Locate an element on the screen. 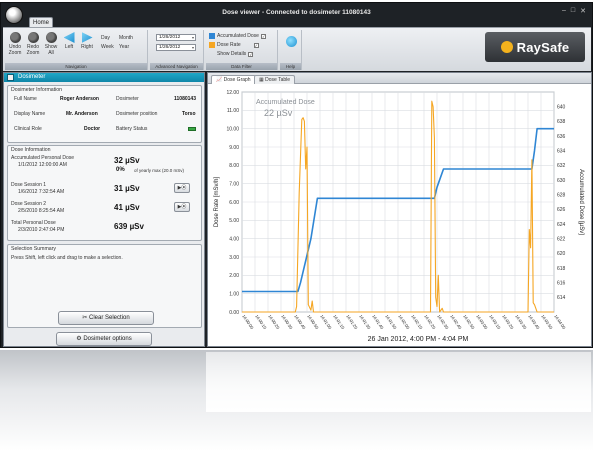 The image size is (599, 462). y-tick-left: 11.00 is located at coordinates (233, 111).